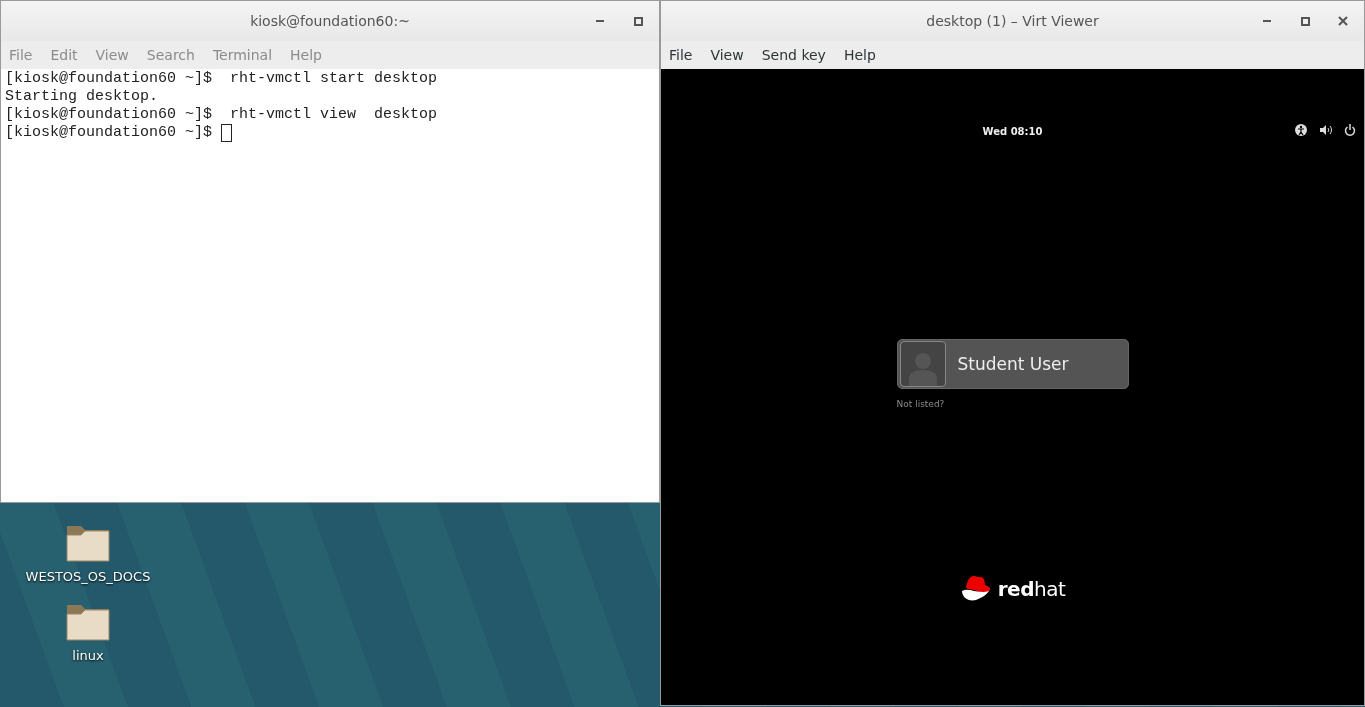 The image size is (1365, 707). What do you see at coordinates (922, 364) in the screenshot?
I see `avatar-icon` at bounding box center [922, 364].